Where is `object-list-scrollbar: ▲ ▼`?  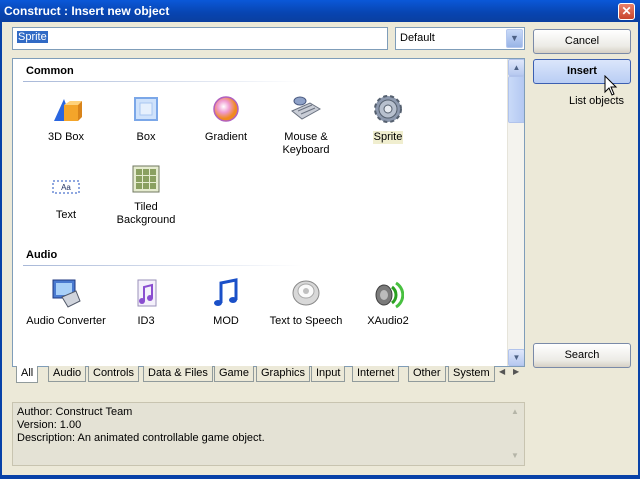
object-list-scrollbar: ▲ ▼ is located at coordinates (515, 212).